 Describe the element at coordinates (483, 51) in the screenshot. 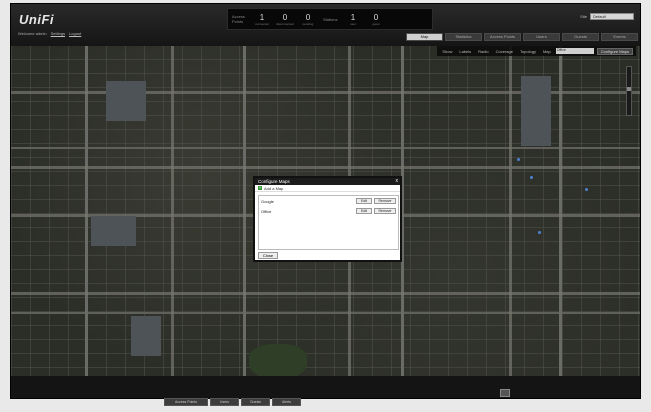

I see `map-radio: Radio` at that location.